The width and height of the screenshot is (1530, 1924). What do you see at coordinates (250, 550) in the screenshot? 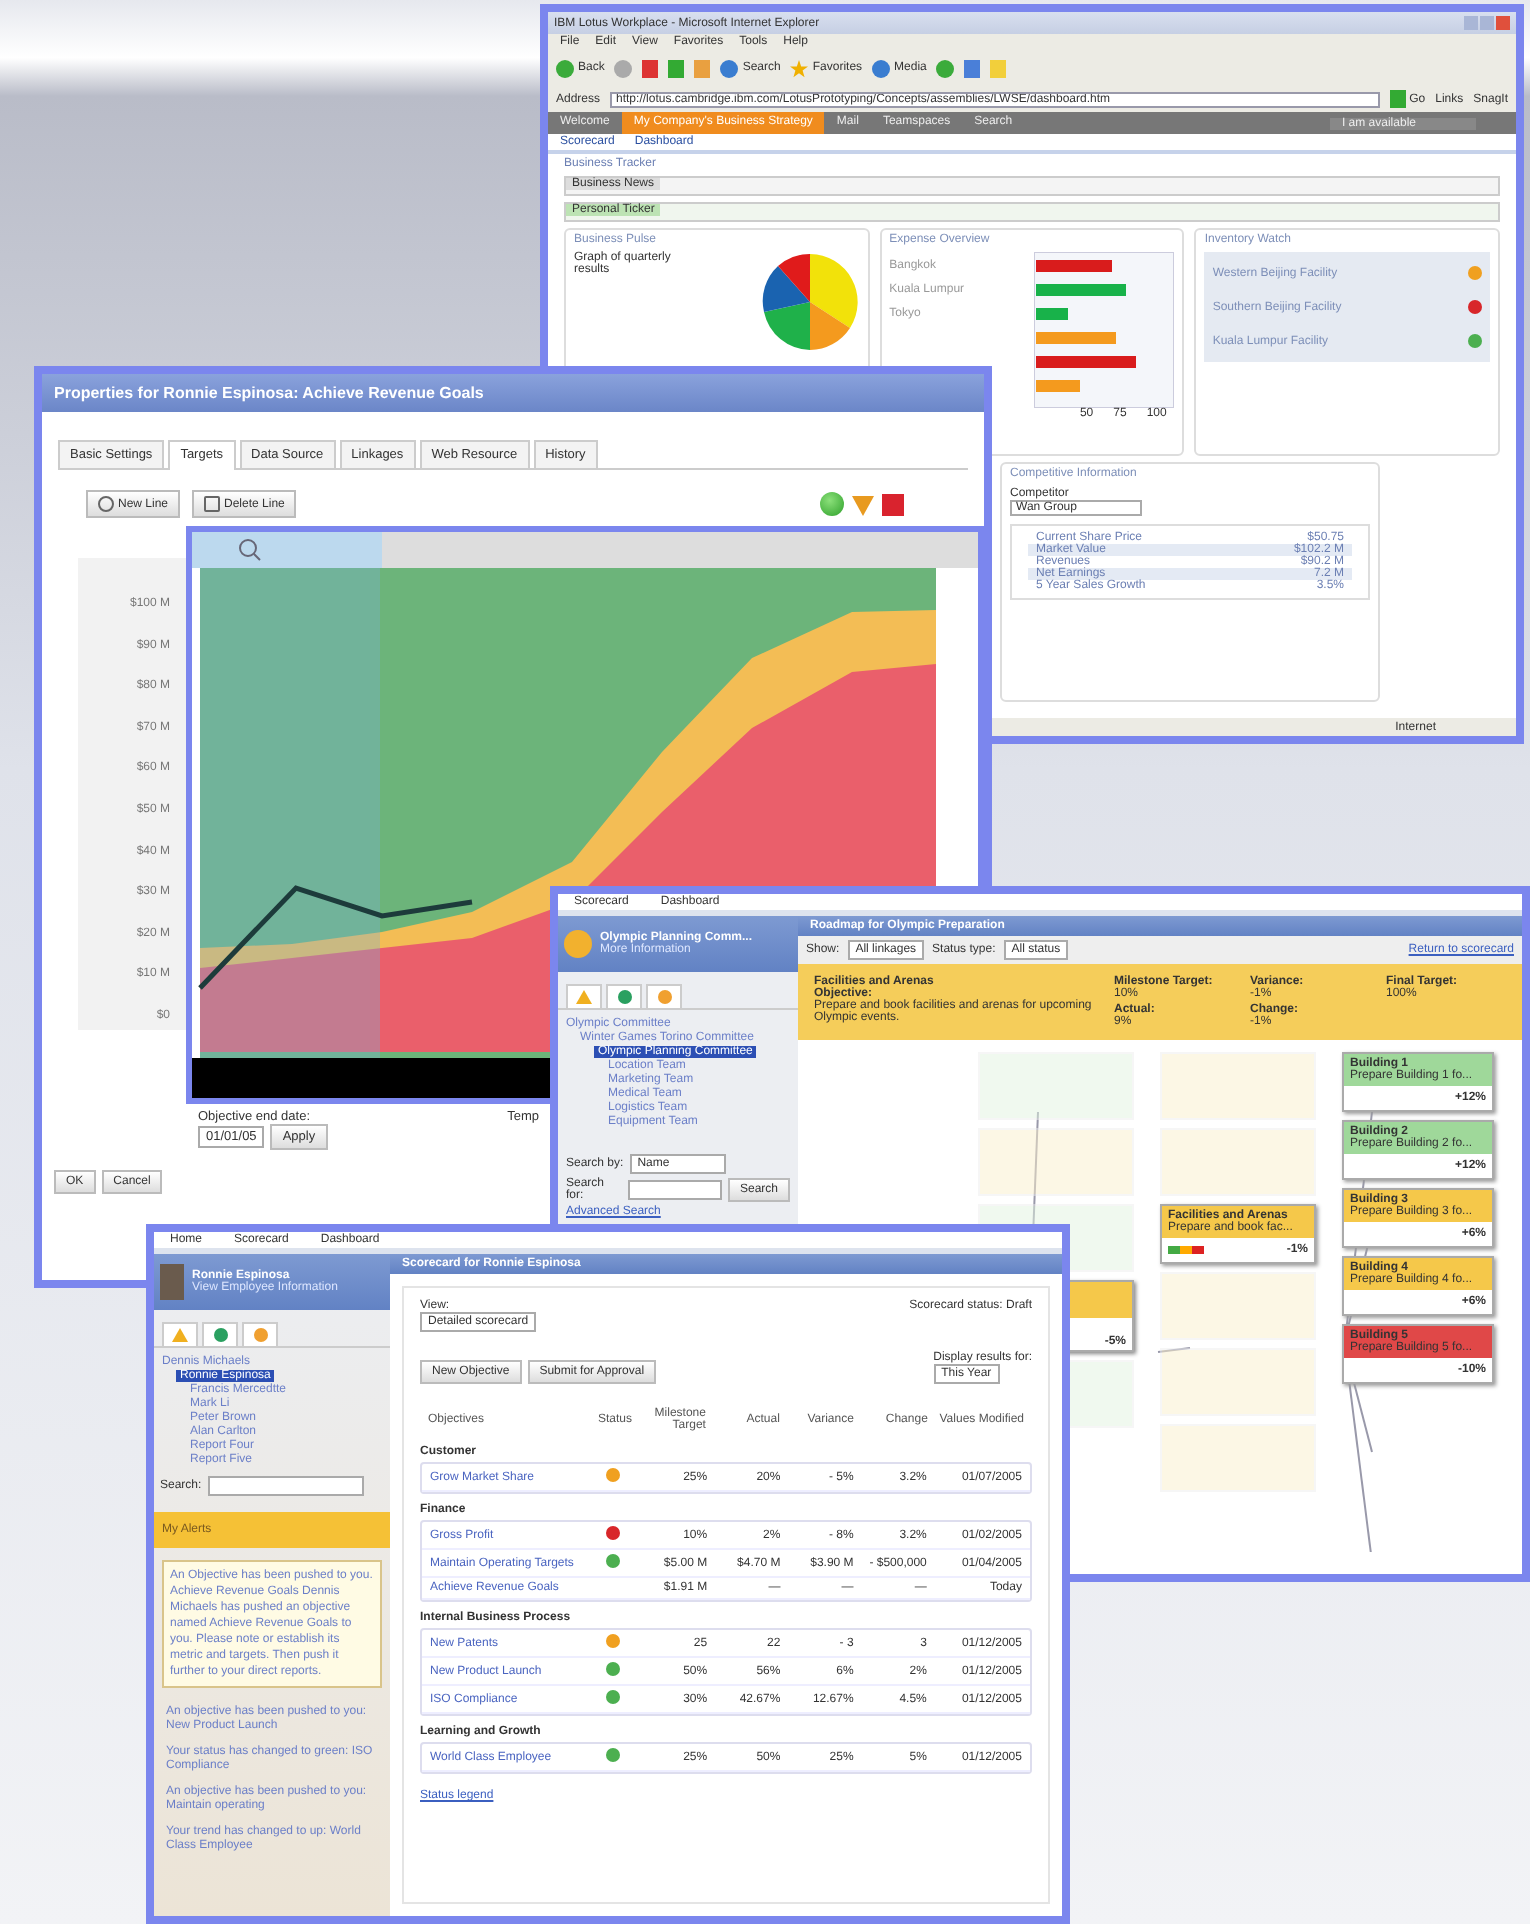
I see `zoom-icon` at bounding box center [250, 550].